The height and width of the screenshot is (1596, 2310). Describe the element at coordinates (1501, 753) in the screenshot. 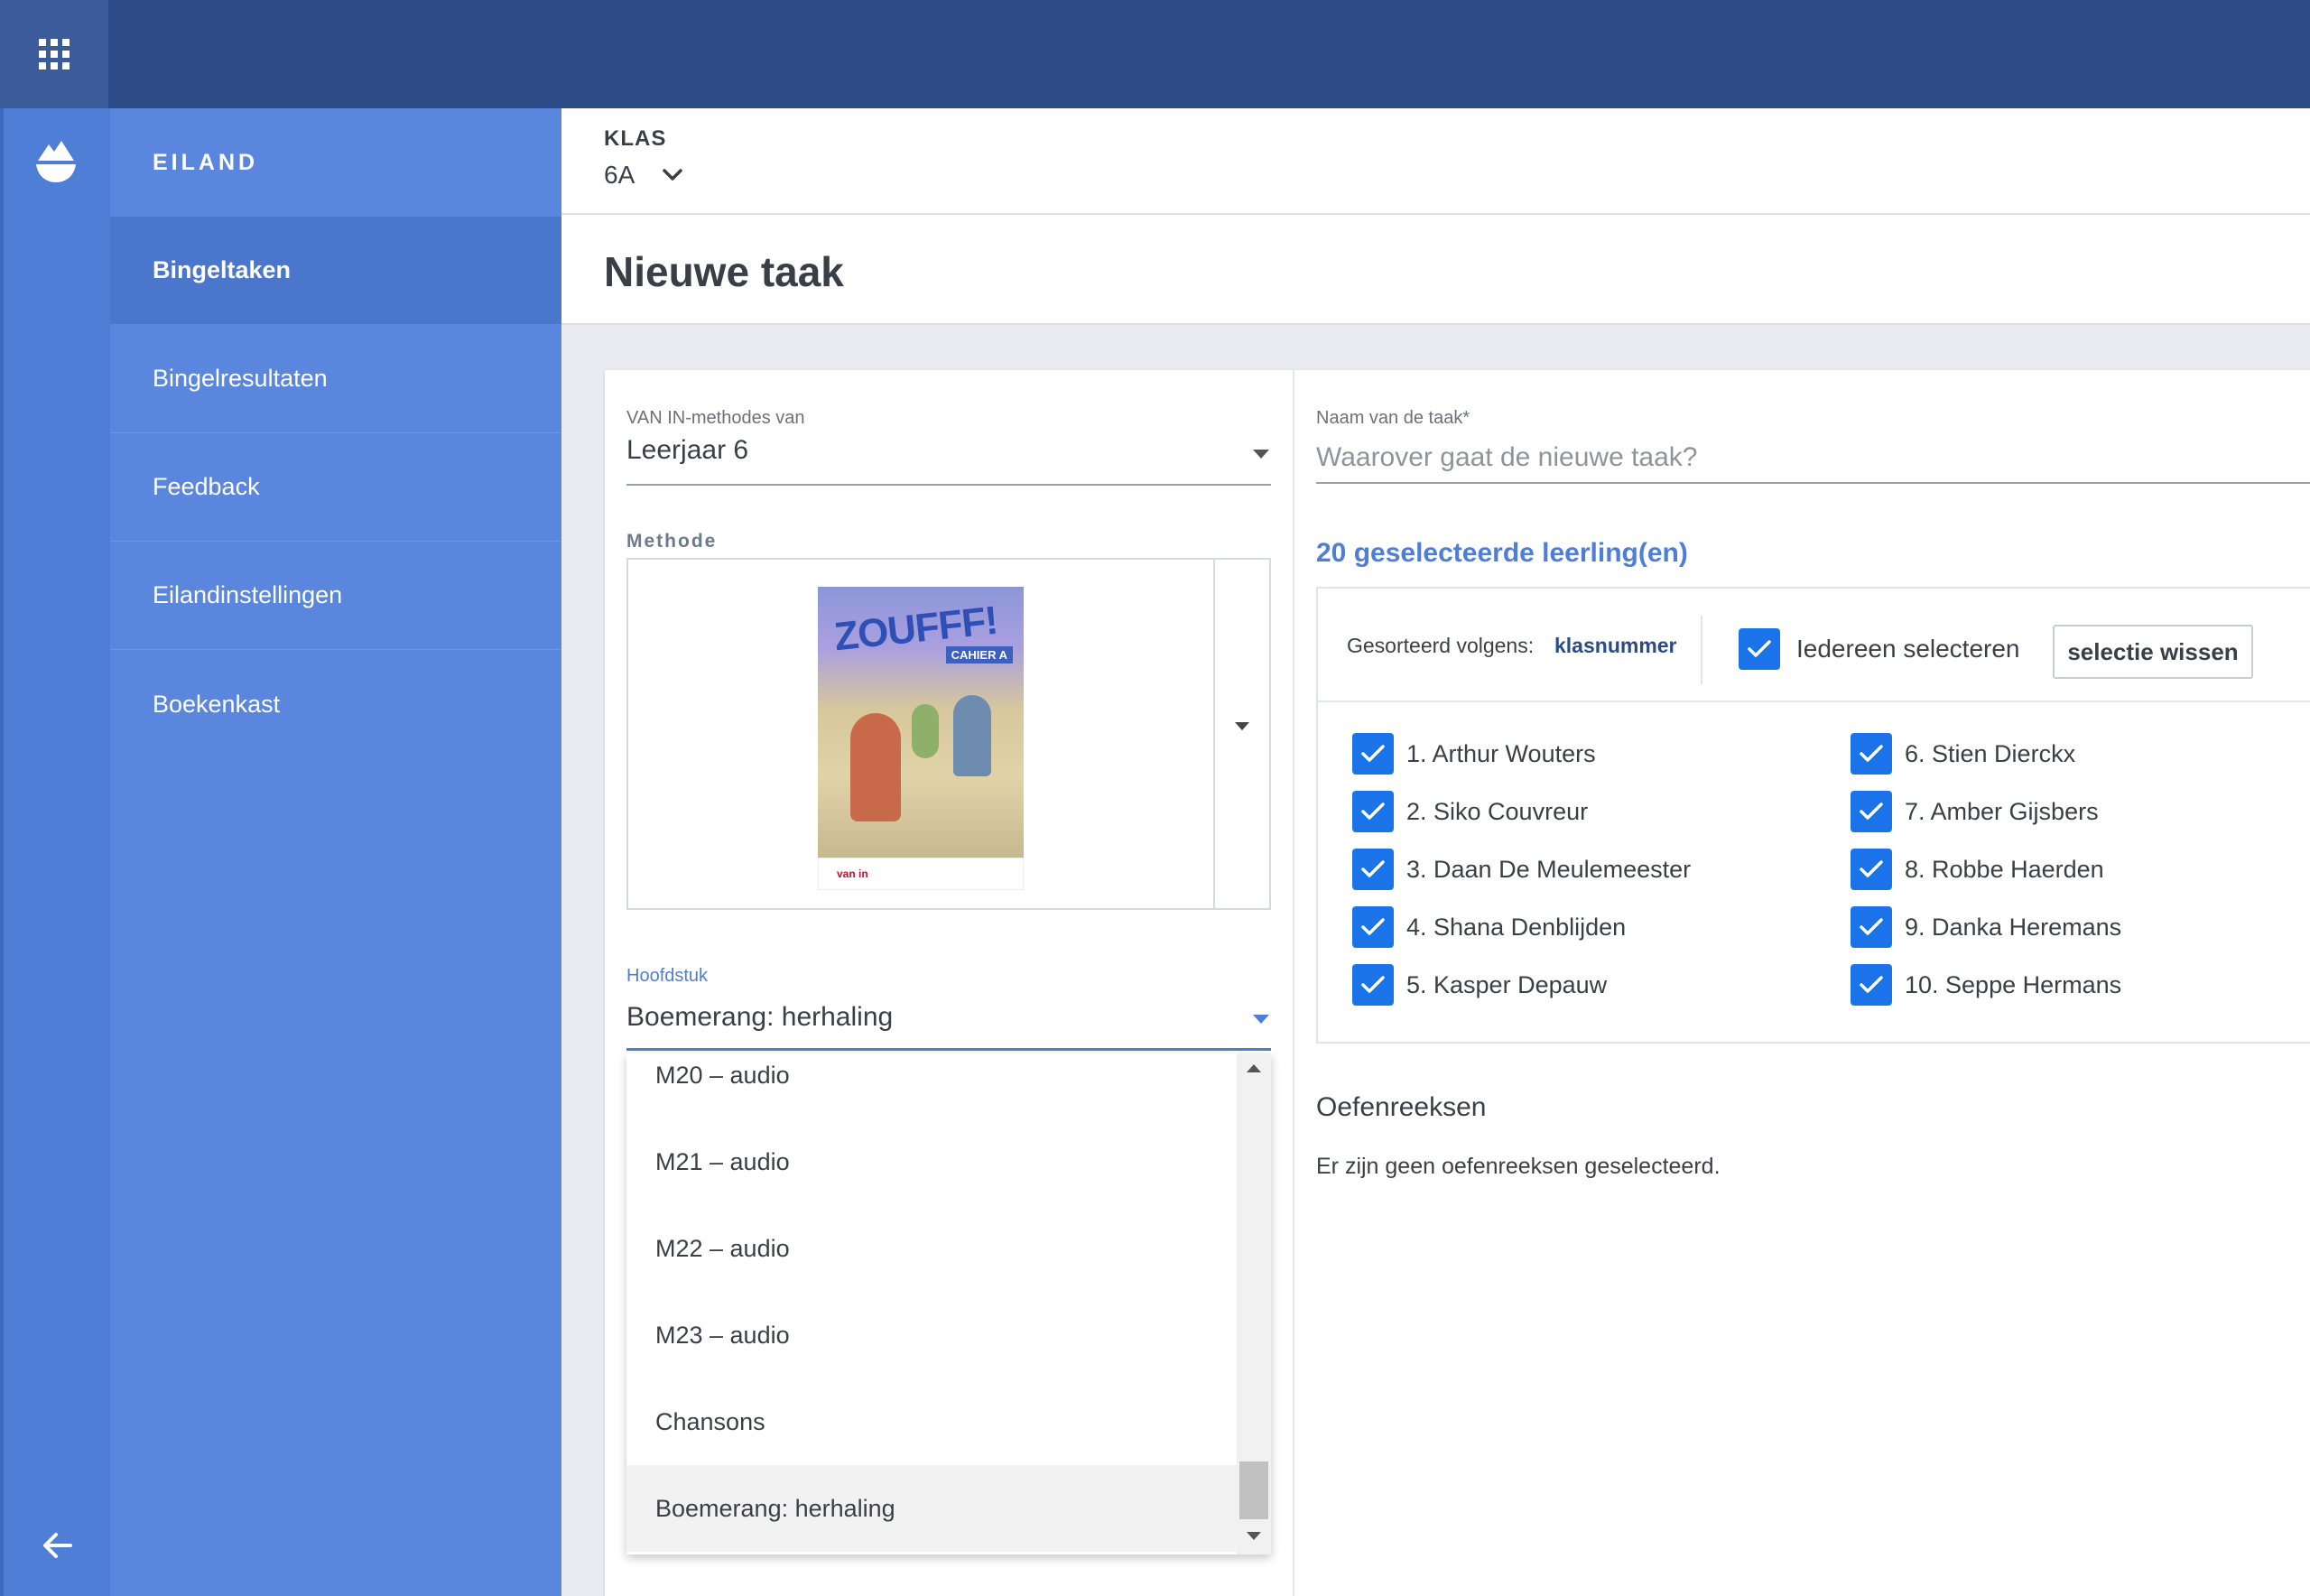

I see `student-name: 1. Arthur Wouters` at that location.